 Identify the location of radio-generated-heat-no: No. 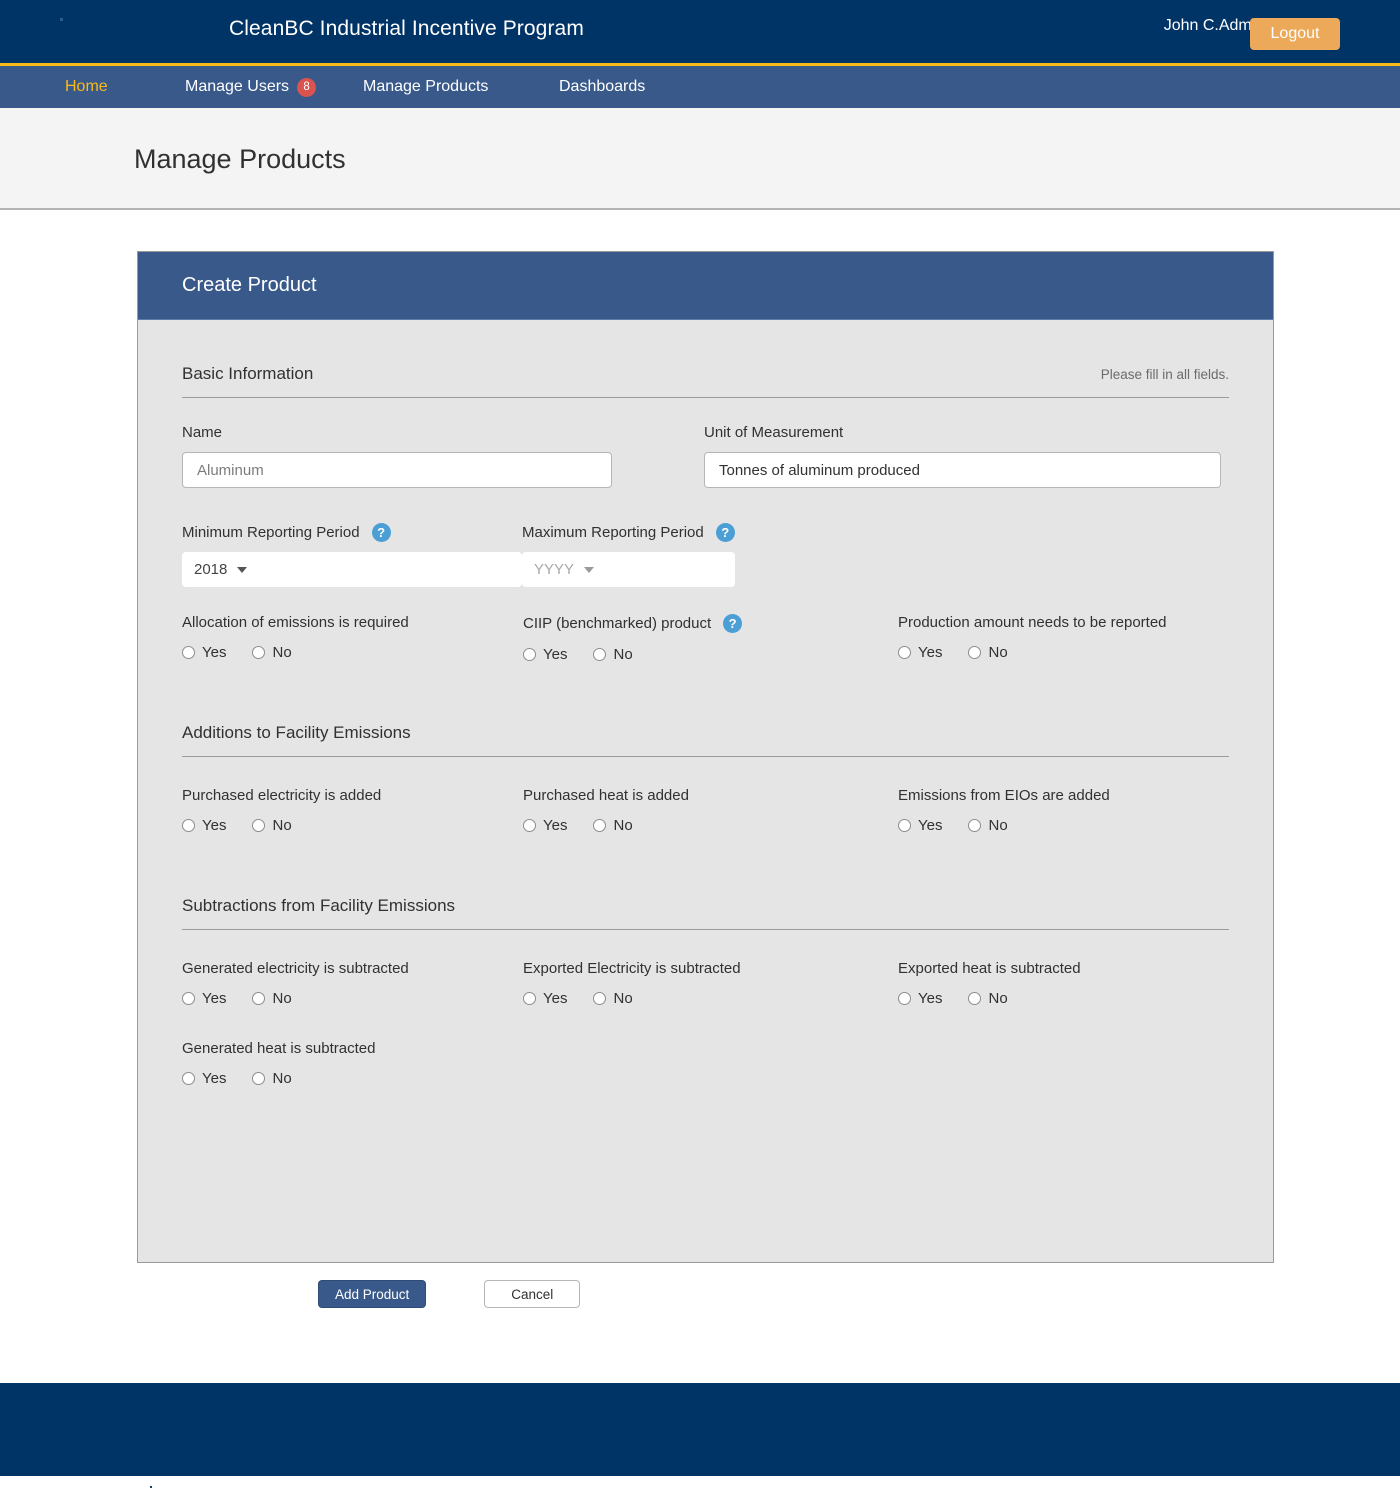
(272, 1078).